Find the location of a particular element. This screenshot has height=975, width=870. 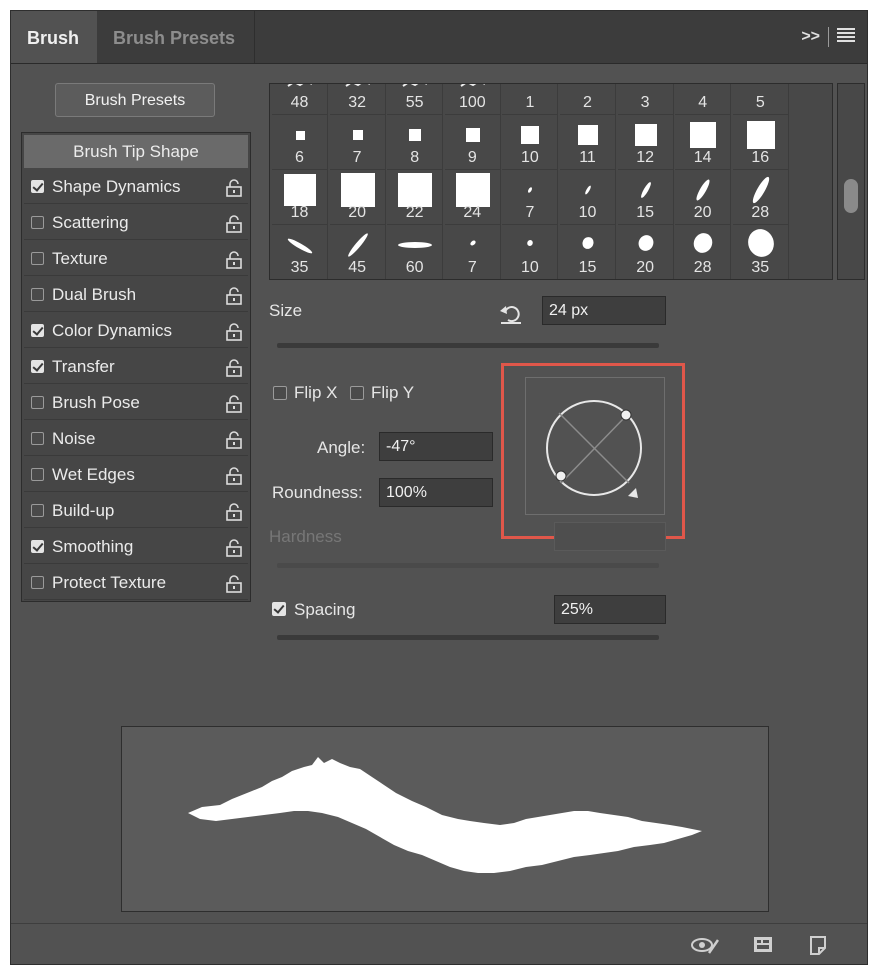

brush-tip-shape-item: Brush Tip Shape is located at coordinates (136, 151).